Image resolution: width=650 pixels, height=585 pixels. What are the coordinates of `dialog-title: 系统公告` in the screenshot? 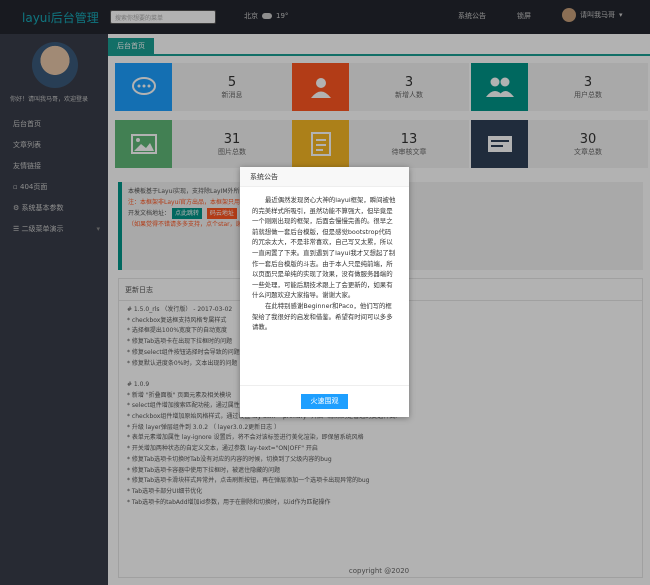 It's located at (324, 177).